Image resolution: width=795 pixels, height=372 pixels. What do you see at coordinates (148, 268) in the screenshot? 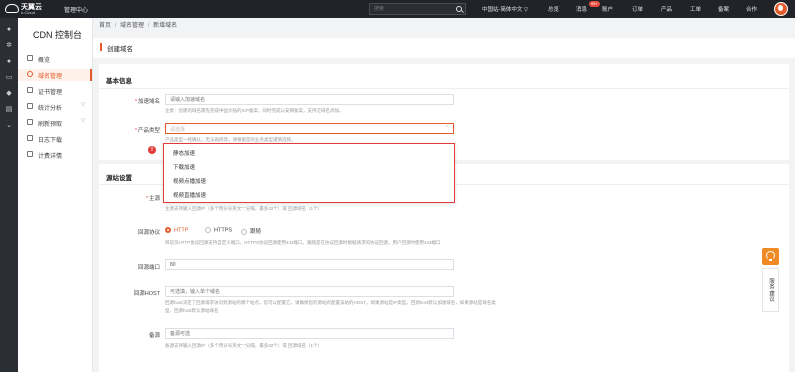
I see `origin-port-label: 回源端口` at bounding box center [148, 268].